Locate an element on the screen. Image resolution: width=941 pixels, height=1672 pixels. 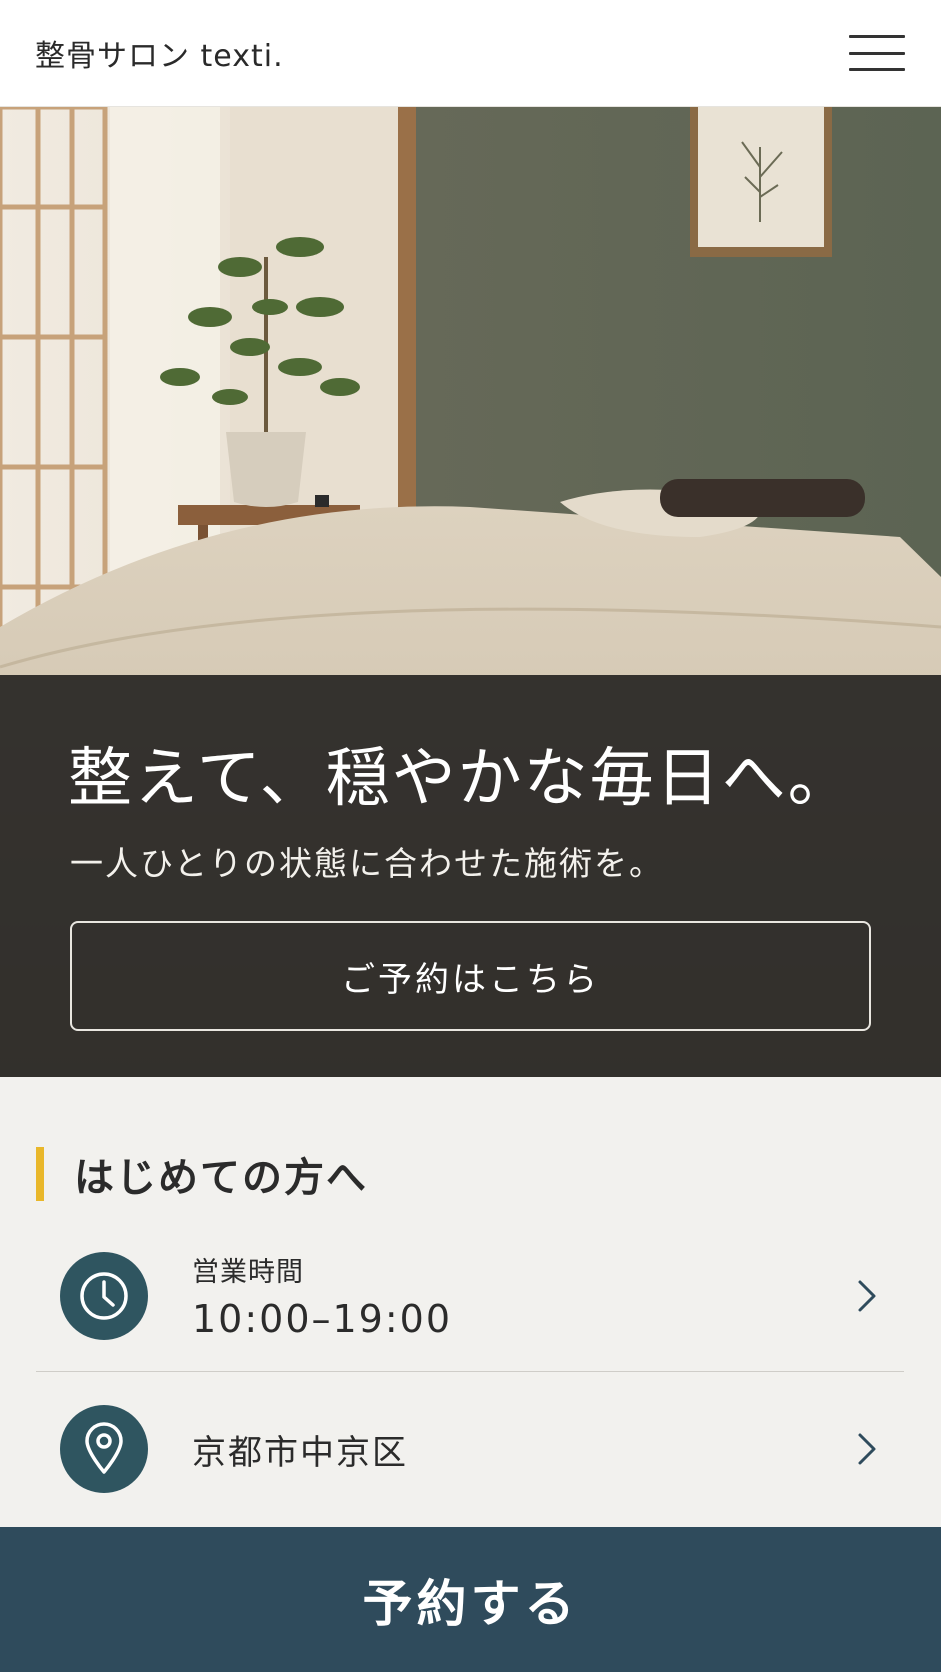
address-value: 京都市中京区 is located at coordinates (300, 1452).